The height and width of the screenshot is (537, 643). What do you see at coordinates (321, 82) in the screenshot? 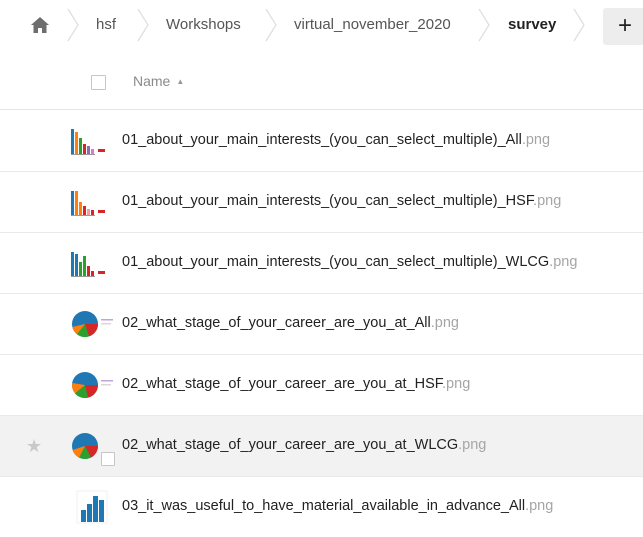
I see `file-list-header: Name ▲` at bounding box center [321, 82].